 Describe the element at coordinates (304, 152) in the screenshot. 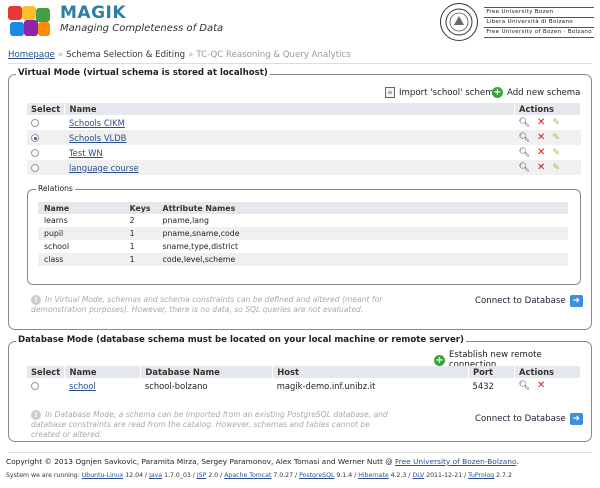

I see `table-row: Test WN 🔍︎ ✕ ✎` at that location.